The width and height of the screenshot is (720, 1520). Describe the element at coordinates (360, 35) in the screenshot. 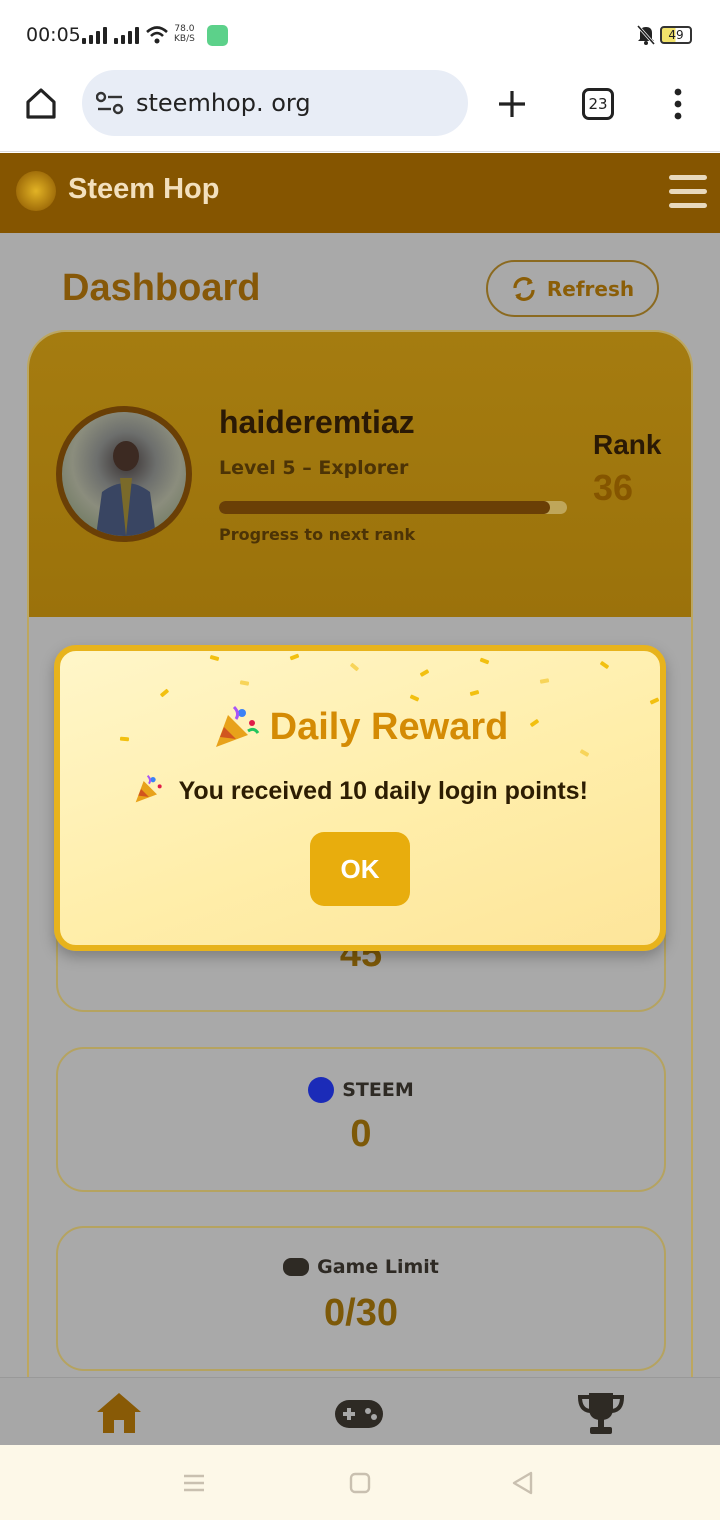

I see `status-bar: 00:05 78.0 KB/S 49` at that location.